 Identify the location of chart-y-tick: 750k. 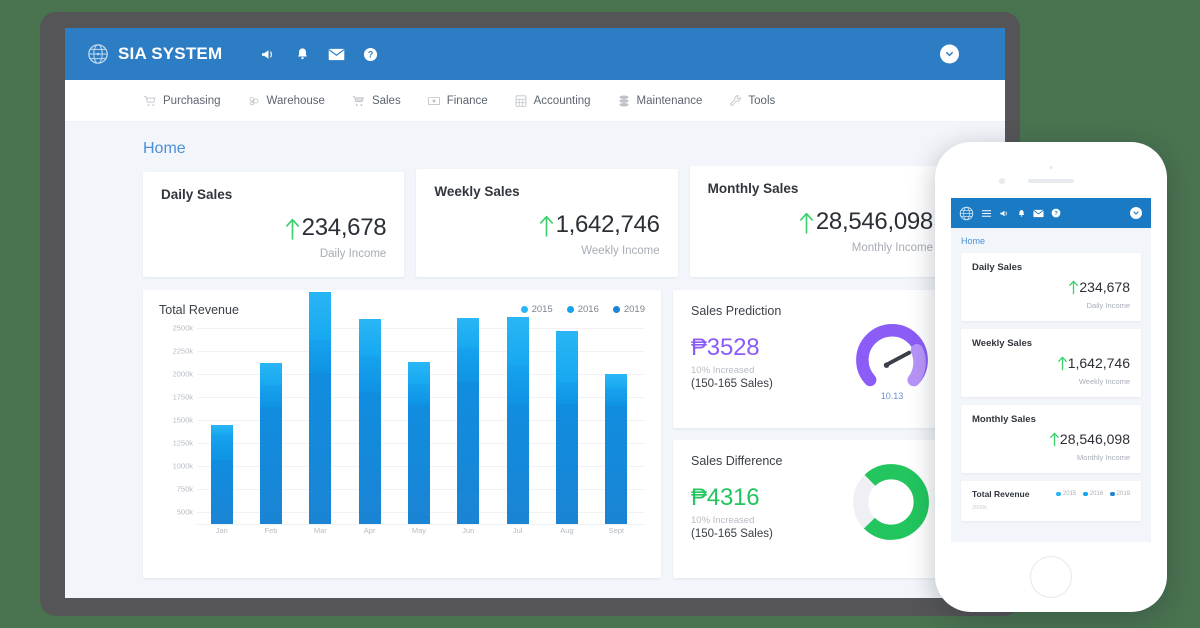
(184, 489).